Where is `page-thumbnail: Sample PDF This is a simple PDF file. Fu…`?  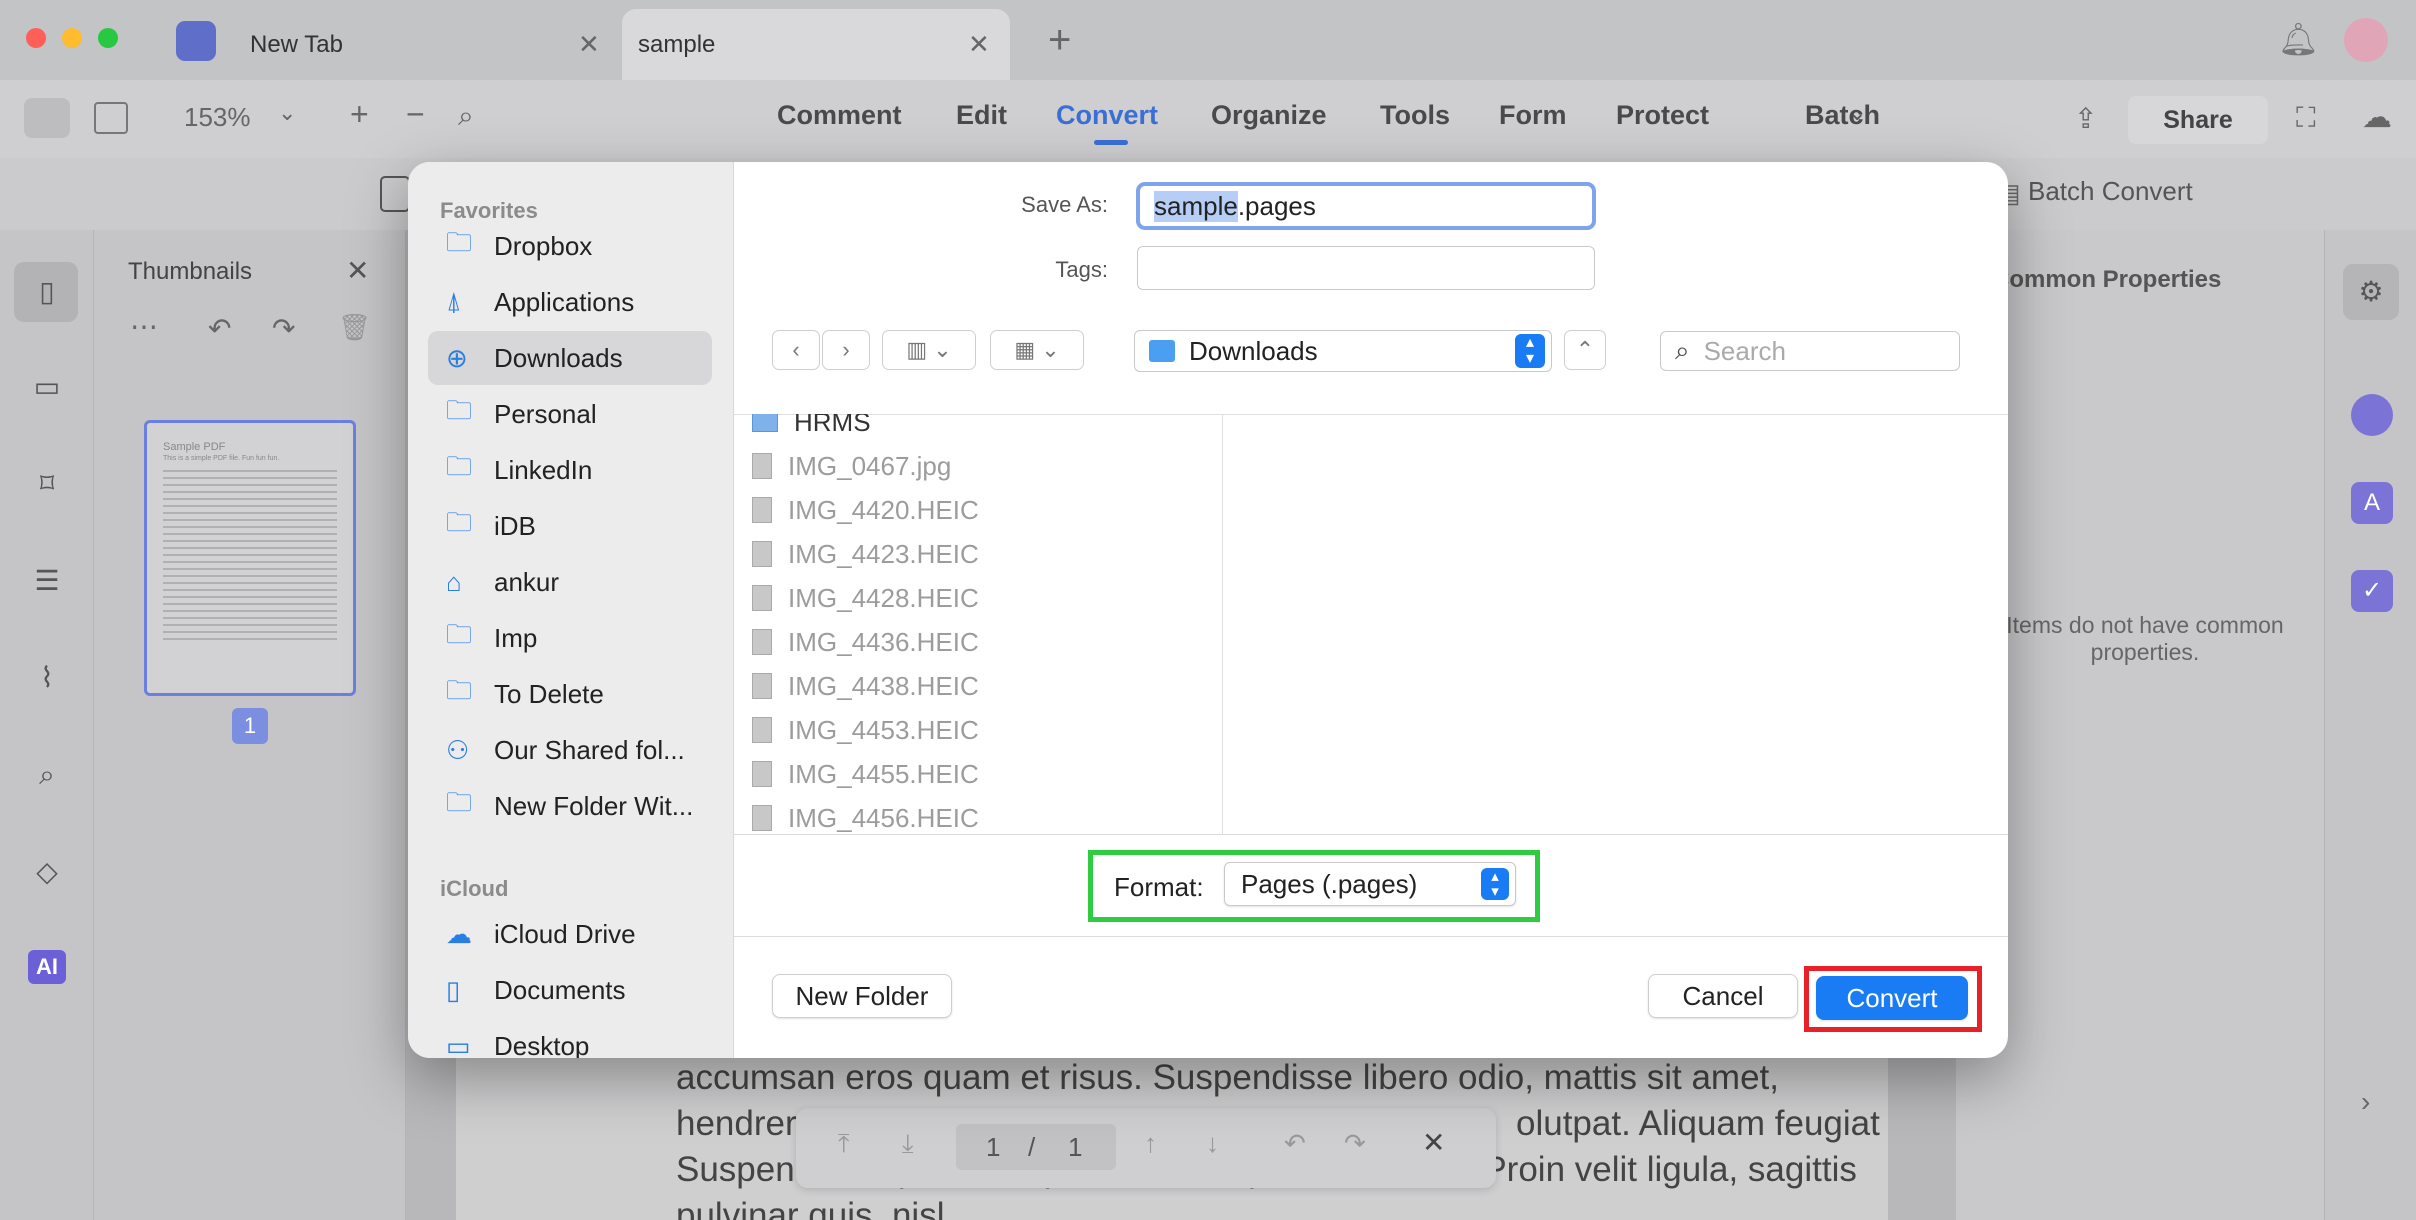 page-thumbnail: Sample PDF This is a simple PDF file. Fu… is located at coordinates (250, 558).